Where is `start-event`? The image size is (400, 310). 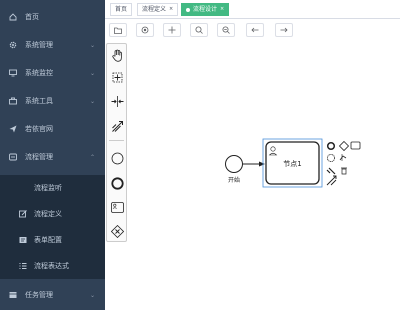 start-event is located at coordinates (234, 164).